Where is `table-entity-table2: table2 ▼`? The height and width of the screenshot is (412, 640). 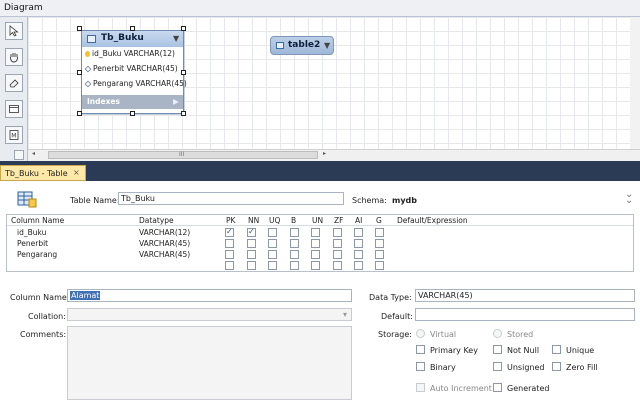
table-entity-table2: table2 ▼ is located at coordinates (302, 45).